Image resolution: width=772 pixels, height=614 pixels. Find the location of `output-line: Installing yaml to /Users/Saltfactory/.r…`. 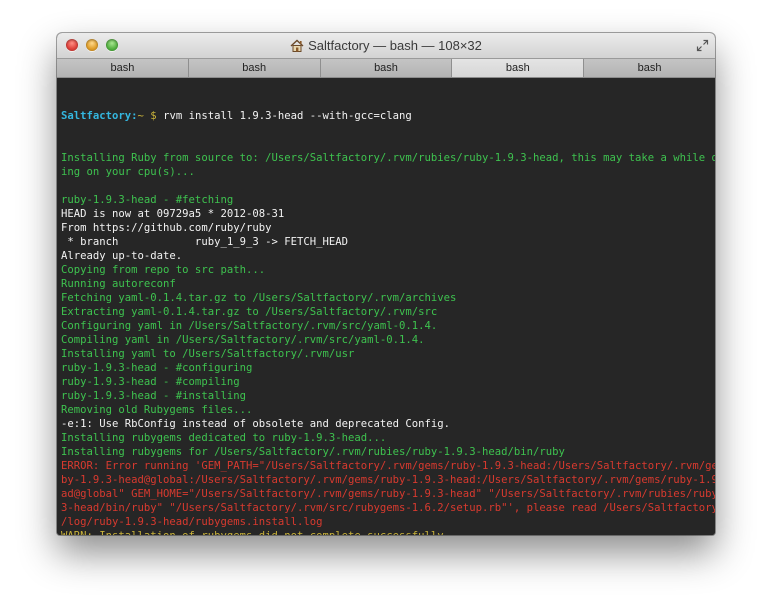

output-line: Installing yaml to /Users/Saltfactory/.r… is located at coordinates (208, 354).